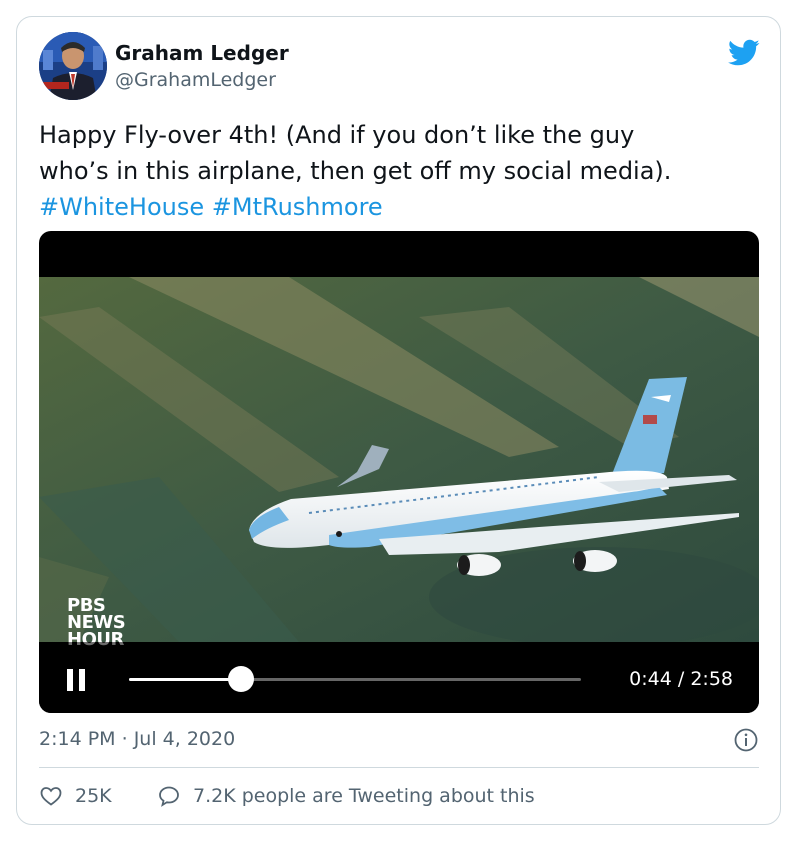 This screenshot has width=799, height=844. I want to click on conversation-link: 7.2K people are Tweeting about this, so click(346, 796).